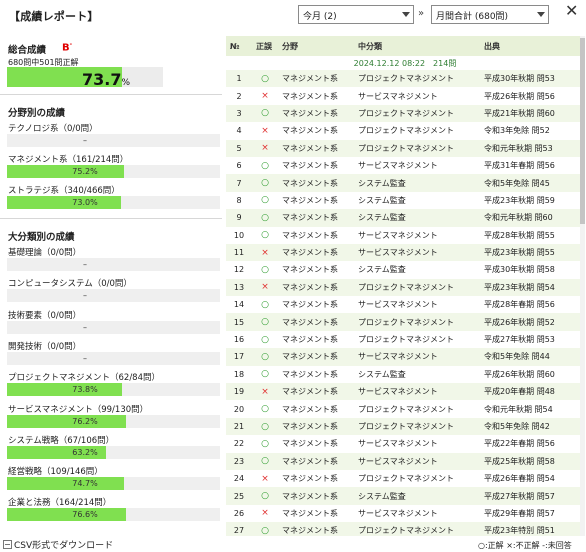  I want to click on table-row: 15 ○ マネジメント系 プロジェクトマネジメント 平成26年秋期 問52, so click(403, 322).